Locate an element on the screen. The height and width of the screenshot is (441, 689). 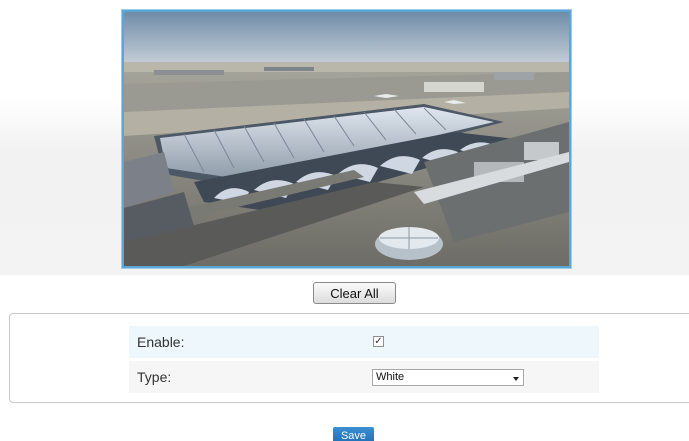
save-button: Save is located at coordinates (353, 434).